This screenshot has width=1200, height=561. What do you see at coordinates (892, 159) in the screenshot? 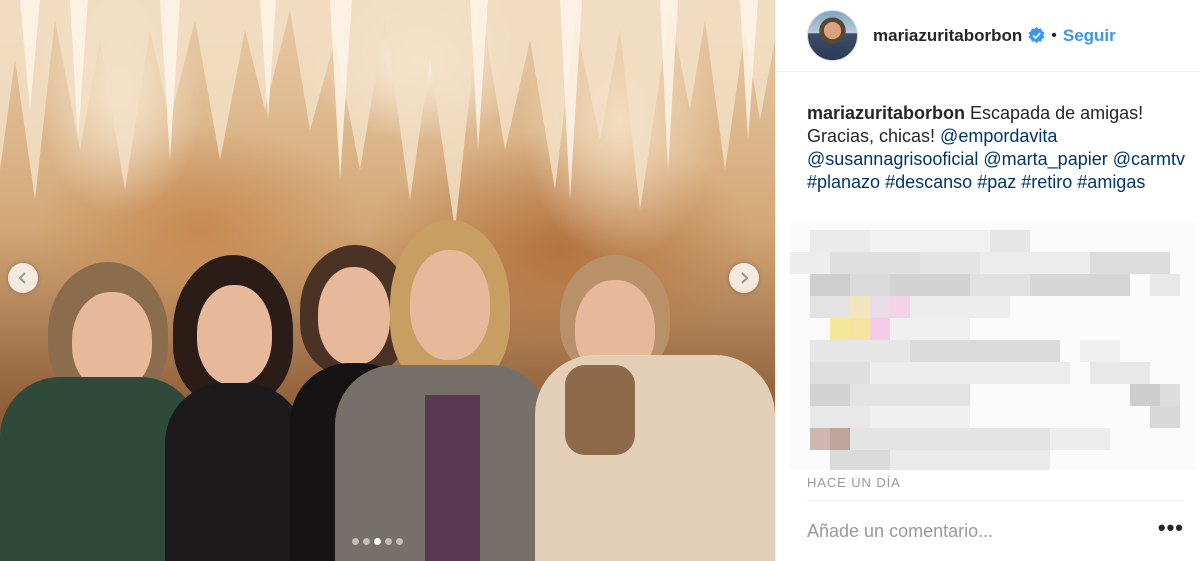
I see `mention-link: @susannagrisooficial` at bounding box center [892, 159].